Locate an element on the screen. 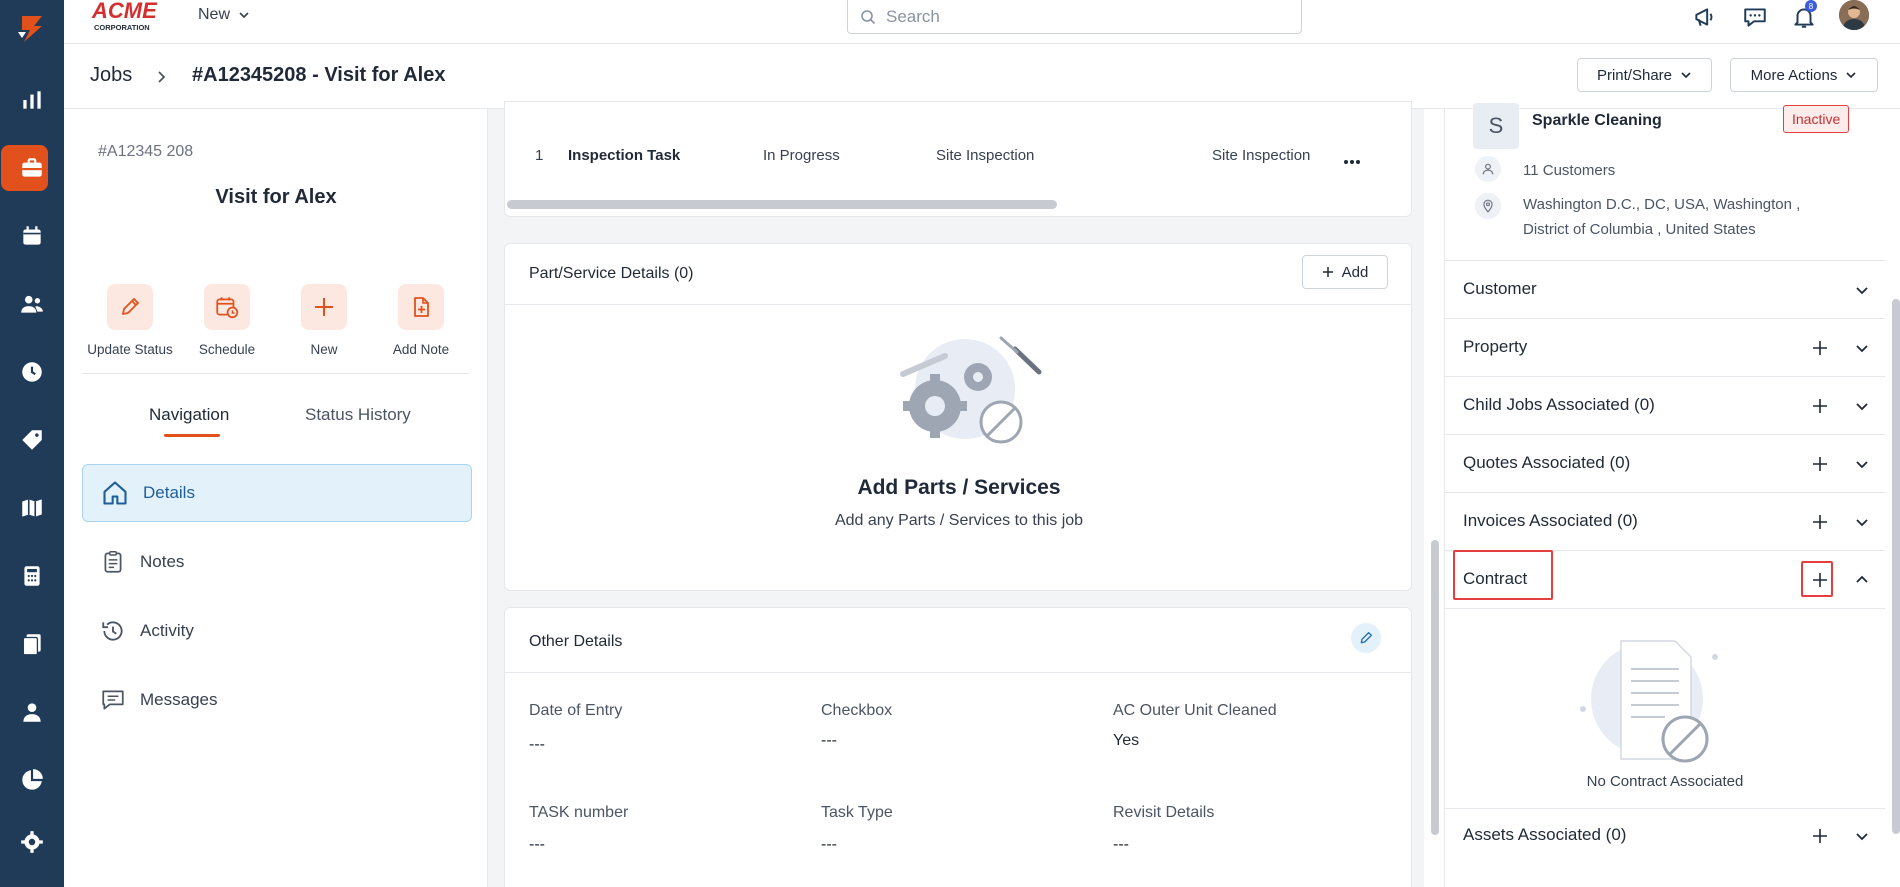 This screenshot has width=1900, height=887. contract-empty-state: No Contract Associated is located at coordinates (1665, 709).